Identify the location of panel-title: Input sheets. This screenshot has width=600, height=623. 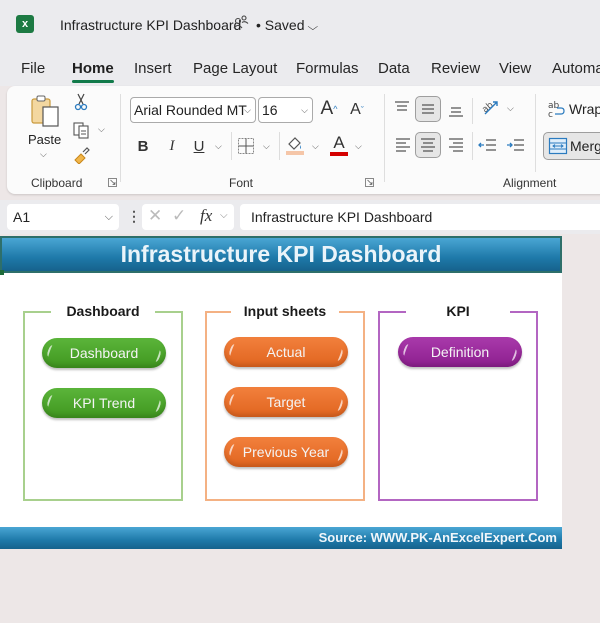
(285, 311).